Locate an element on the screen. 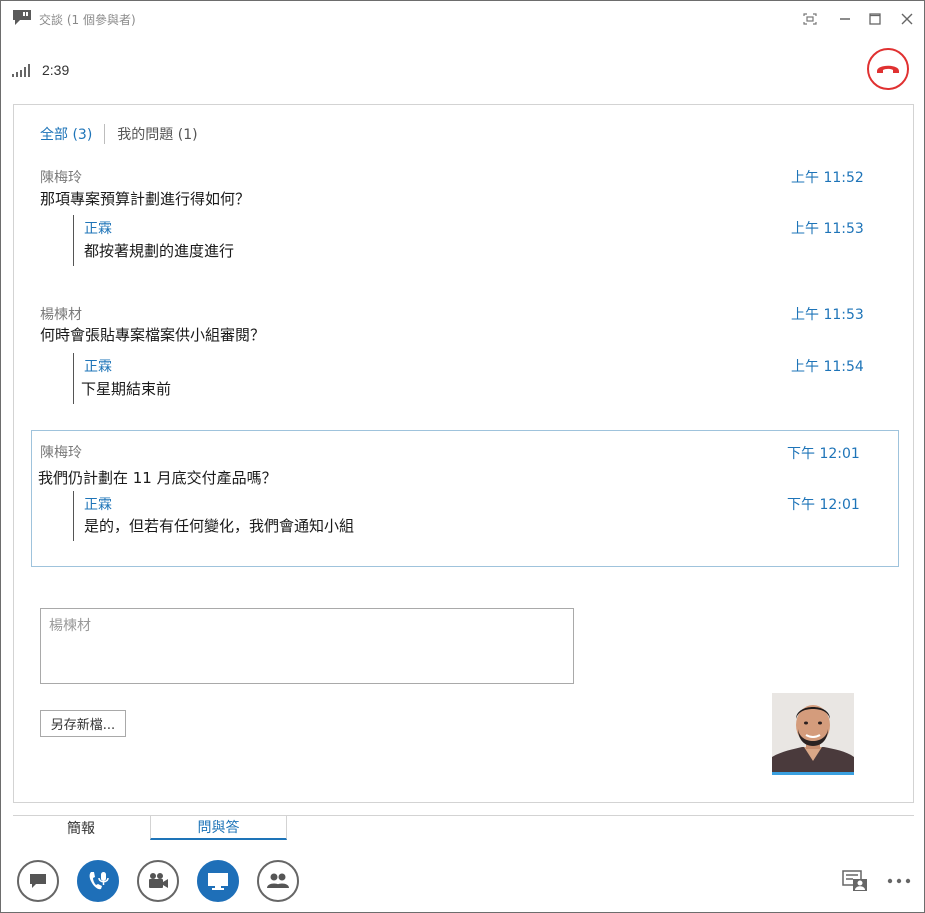  maximize-button is located at coordinates (875, 19).